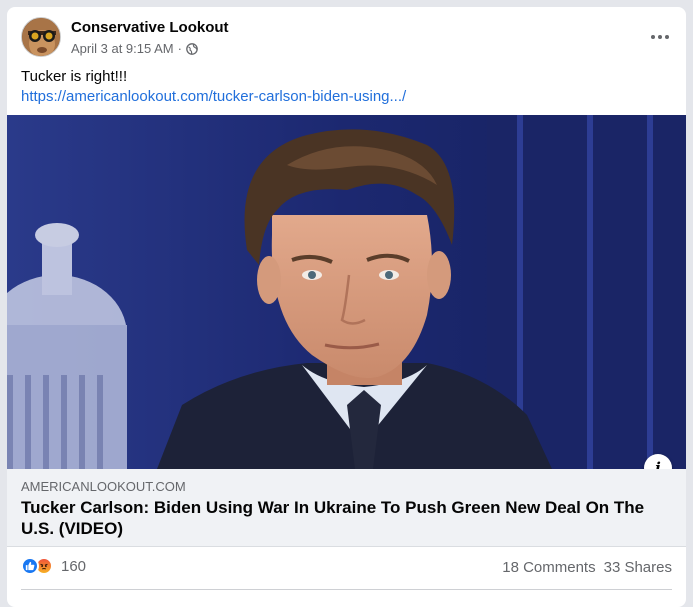 The height and width of the screenshot is (607, 693). What do you see at coordinates (74, 76) in the screenshot?
I see `post-text: Tucker is right!!!` at bounding box center [74, 76].